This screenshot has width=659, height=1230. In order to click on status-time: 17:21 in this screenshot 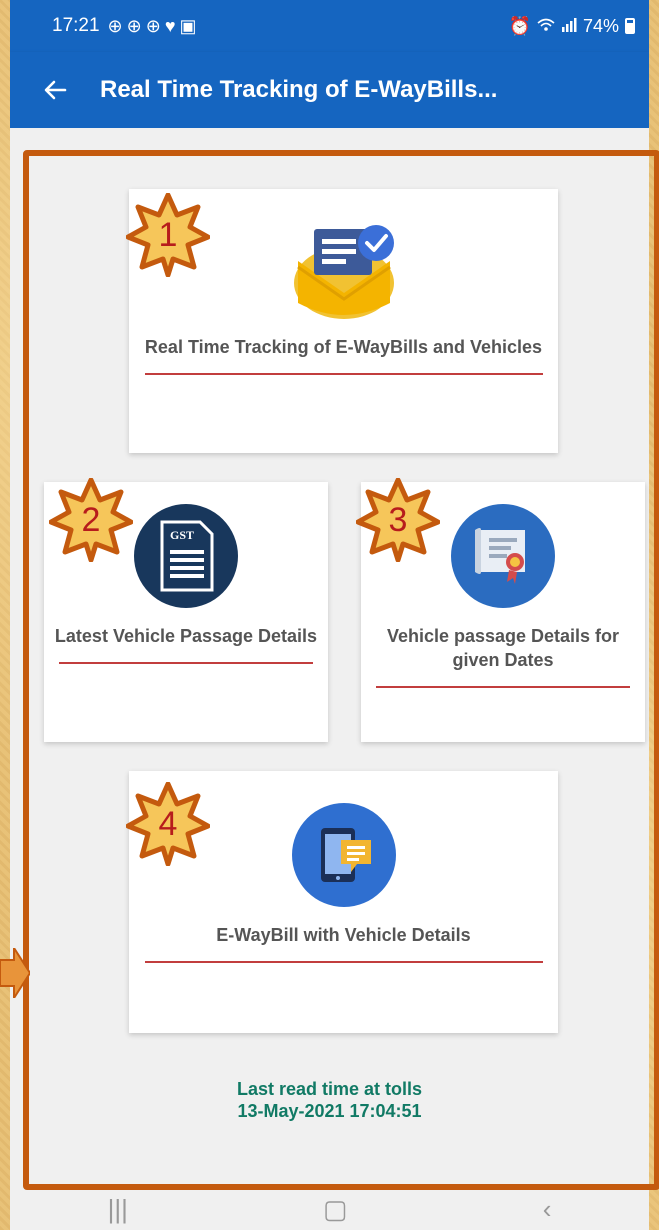, I will do `click(76, 25)`.